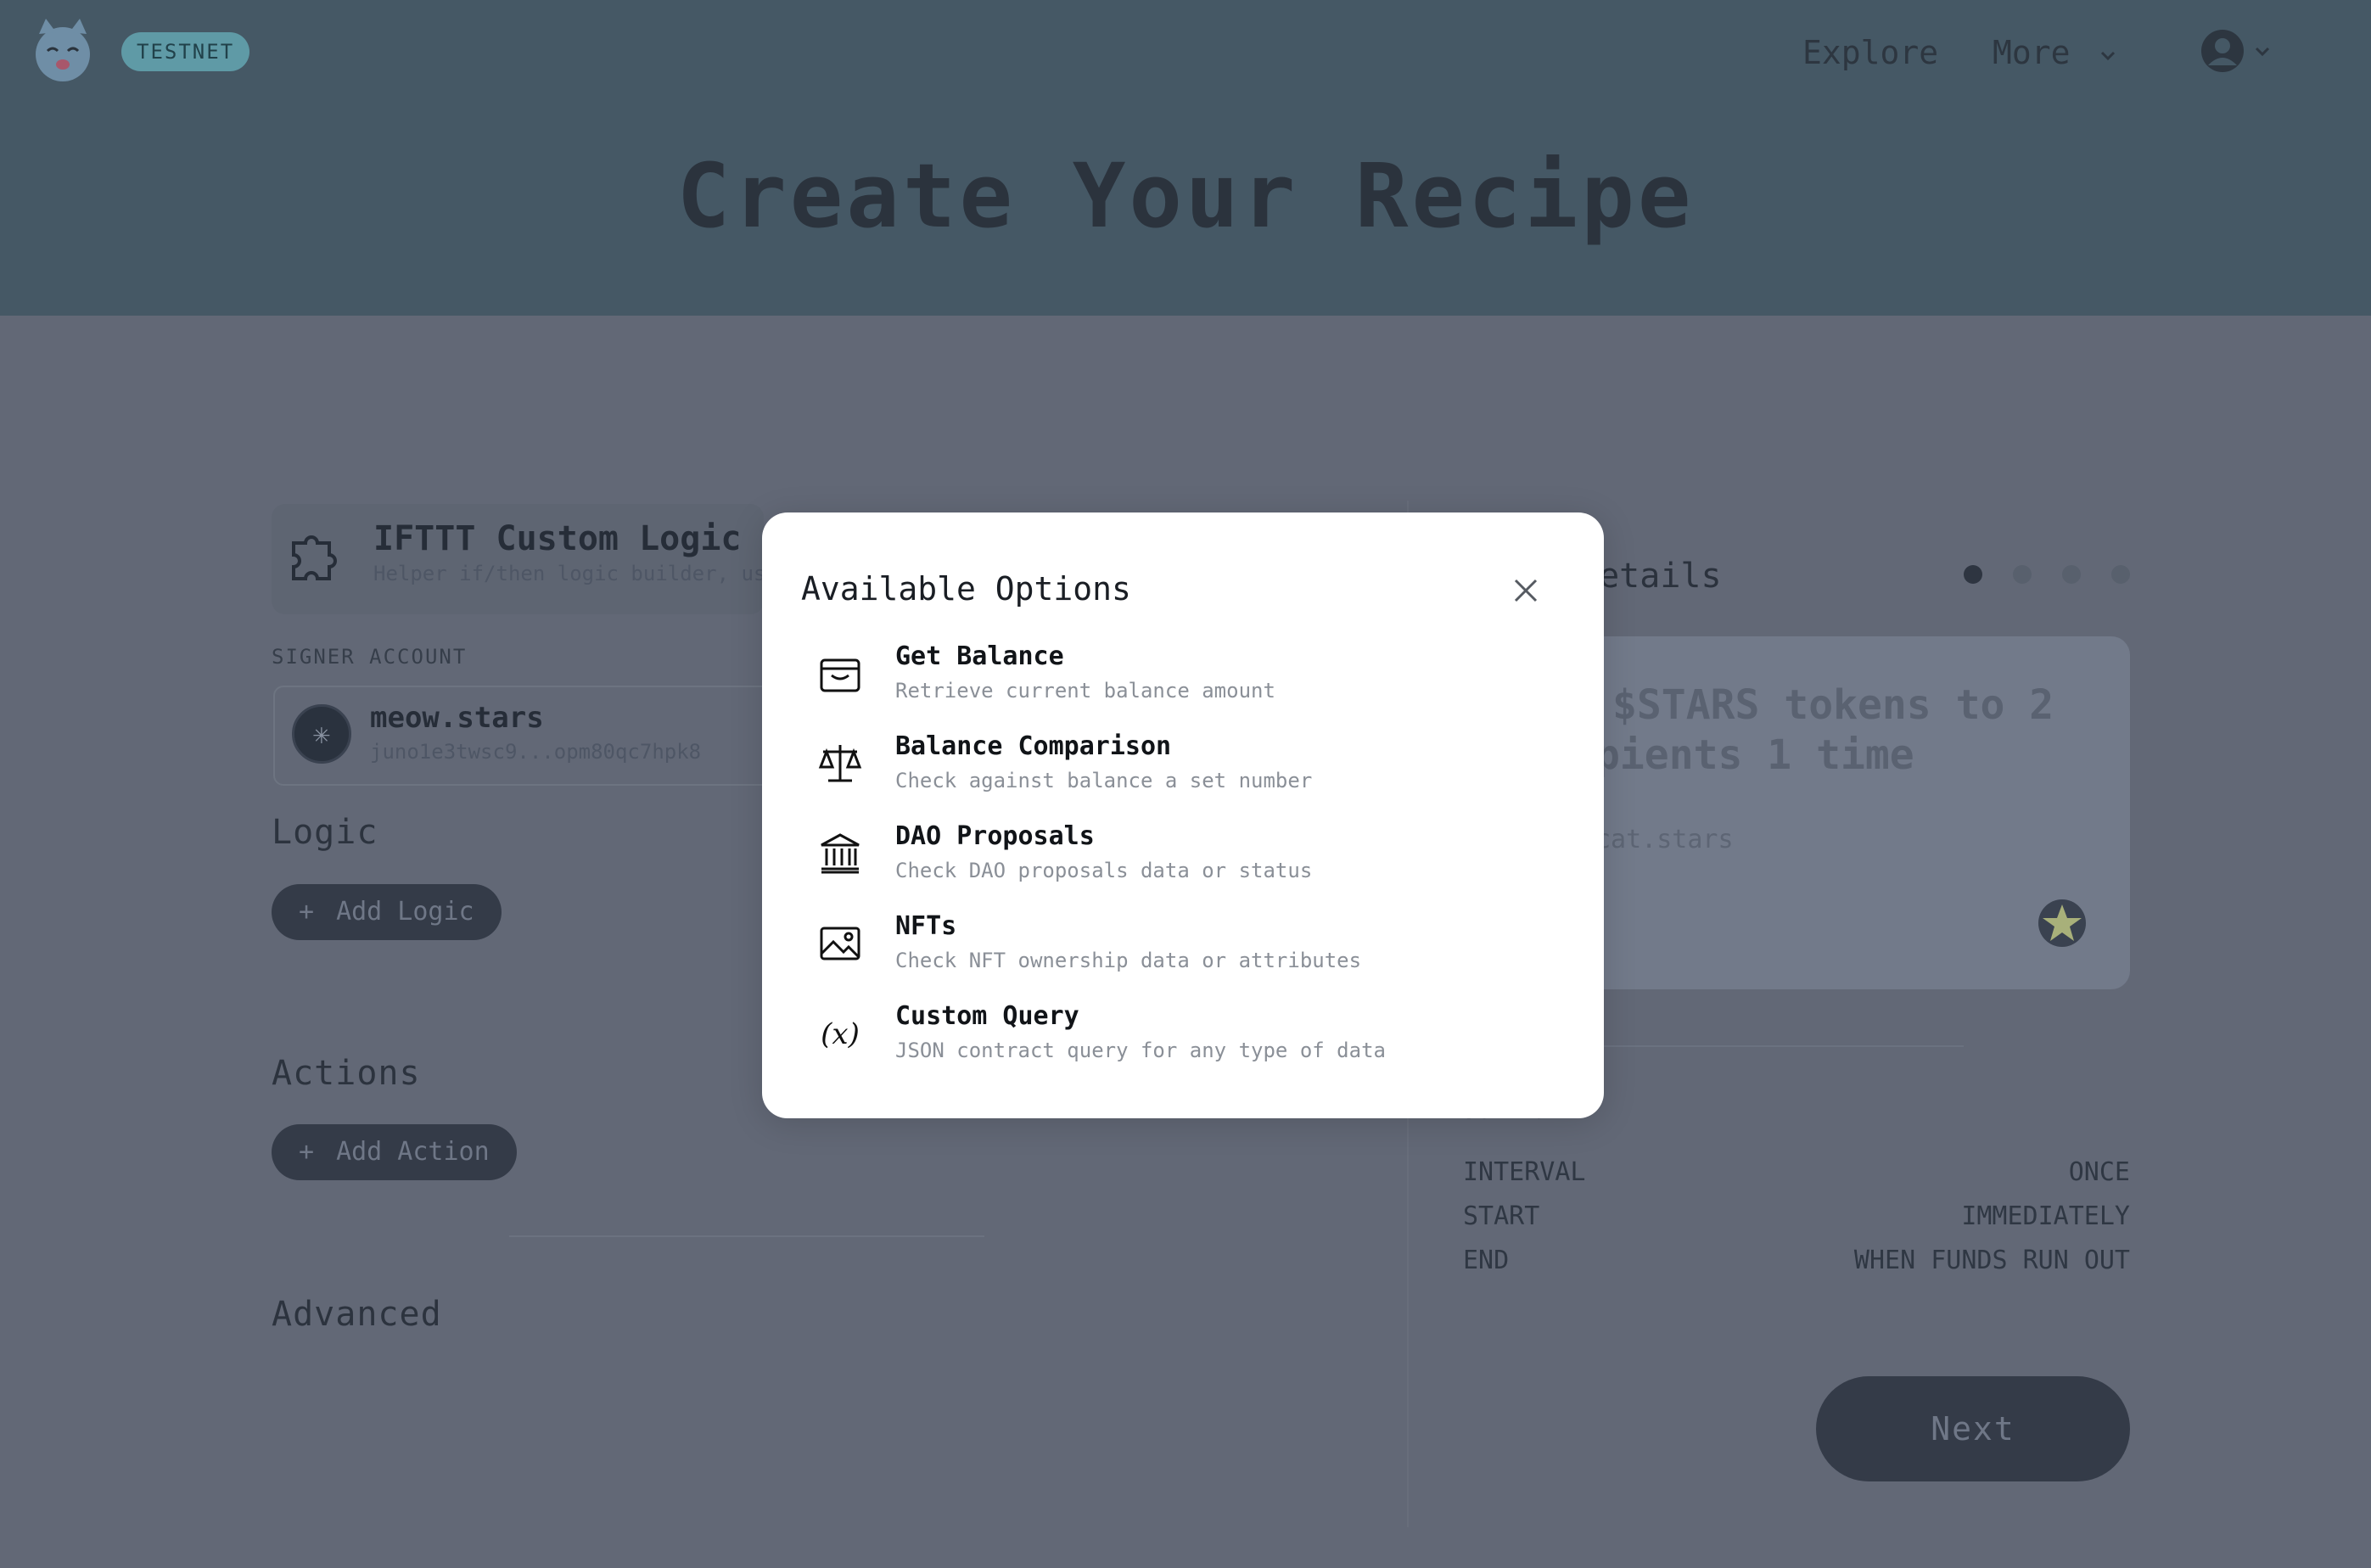 Image resolution: width=2371 pixels, height=1568 pixels. What do you see at coordinates (840, 764) in the screenshot?
I see `scale-icon` at bounding box center [840, 764].